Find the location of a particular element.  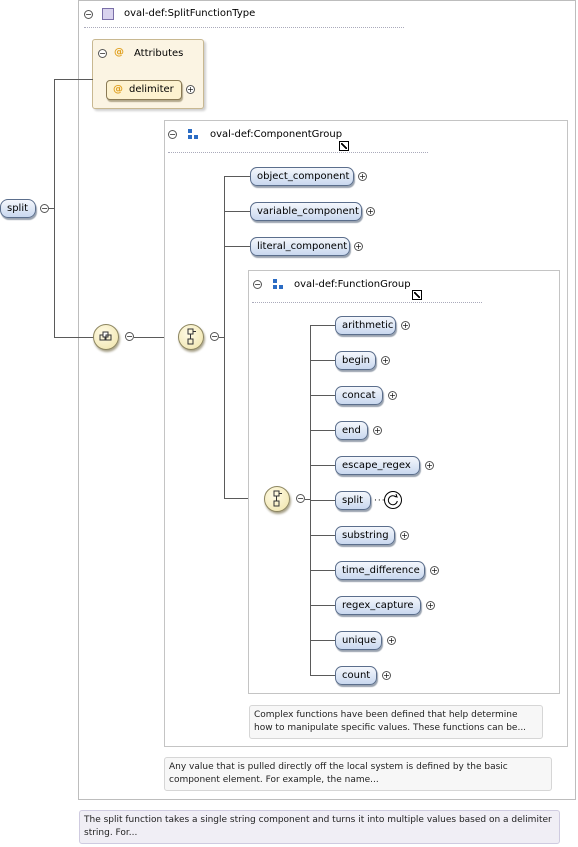

expand-escape-regex-toggle: + is located at coordinates (429, 465).